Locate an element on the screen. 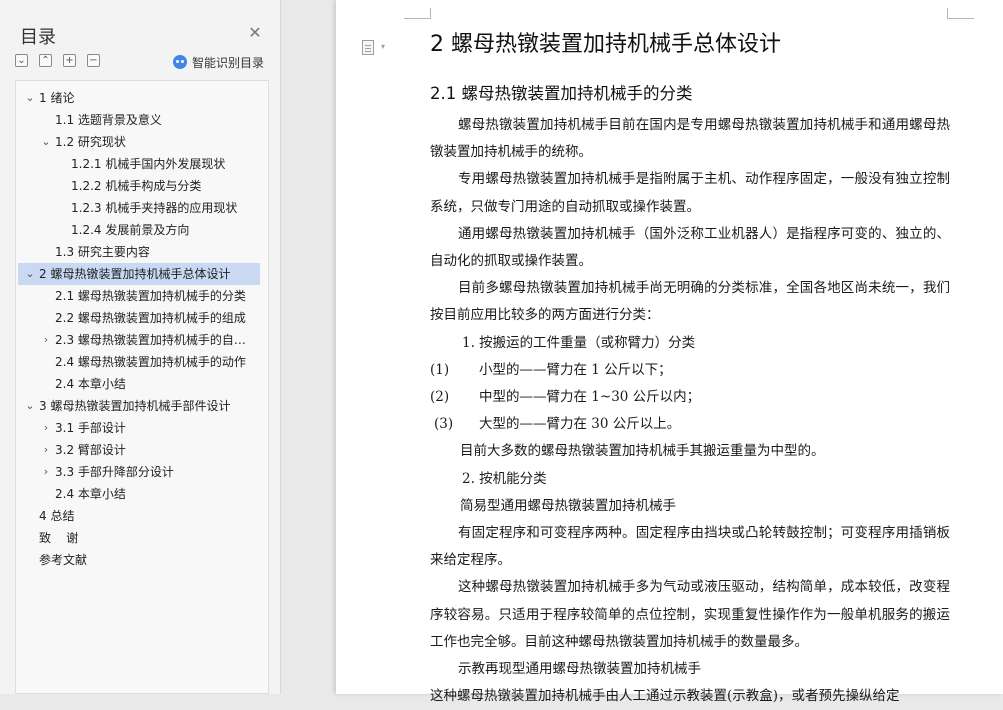 The width and height of the screenshot is (1003, 710). toc-item: ⌄ 1.2 研究现状 is located at coordinates (139, 142).